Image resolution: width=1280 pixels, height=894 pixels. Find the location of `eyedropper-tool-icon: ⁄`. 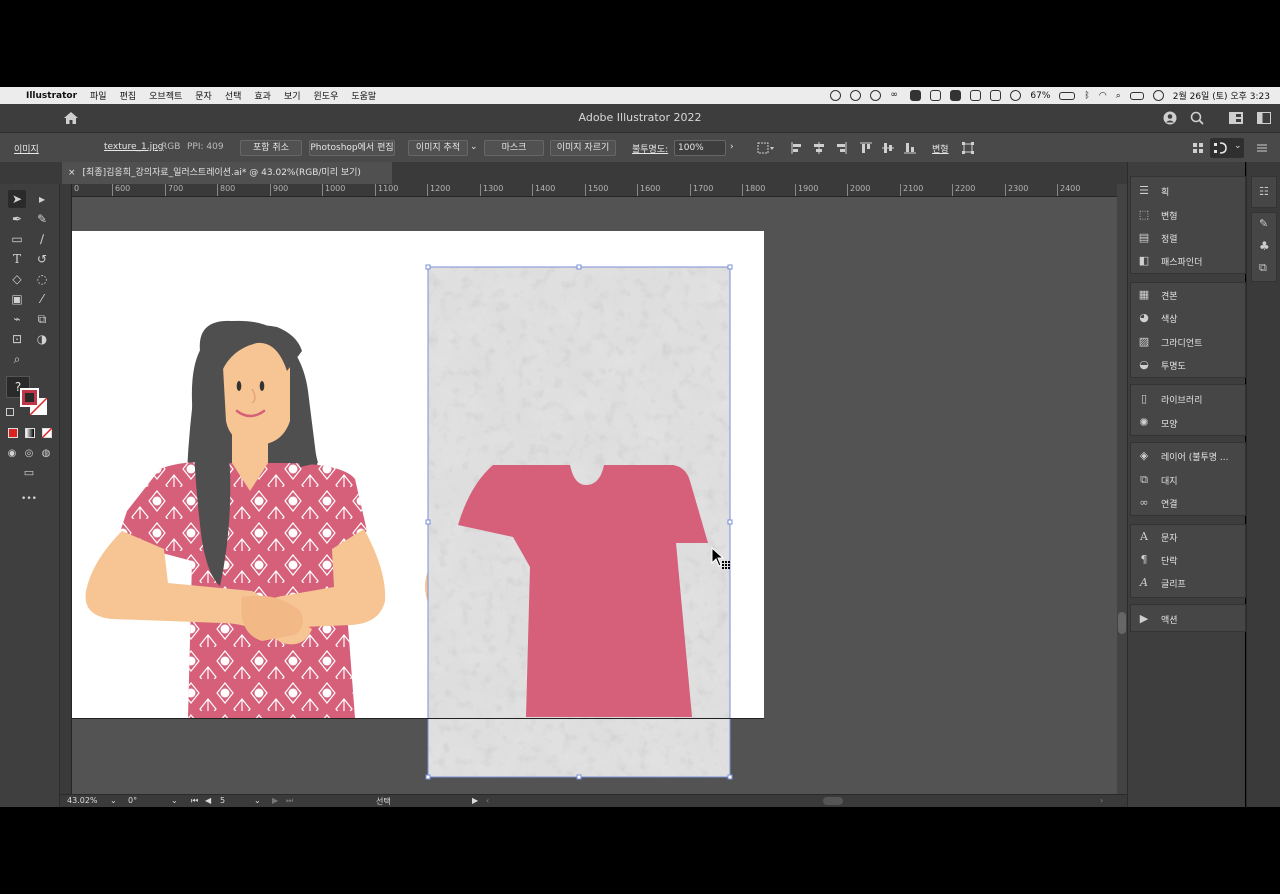

eyedropper-tool-icon: ⁄ is located at coordinates (42, 299).